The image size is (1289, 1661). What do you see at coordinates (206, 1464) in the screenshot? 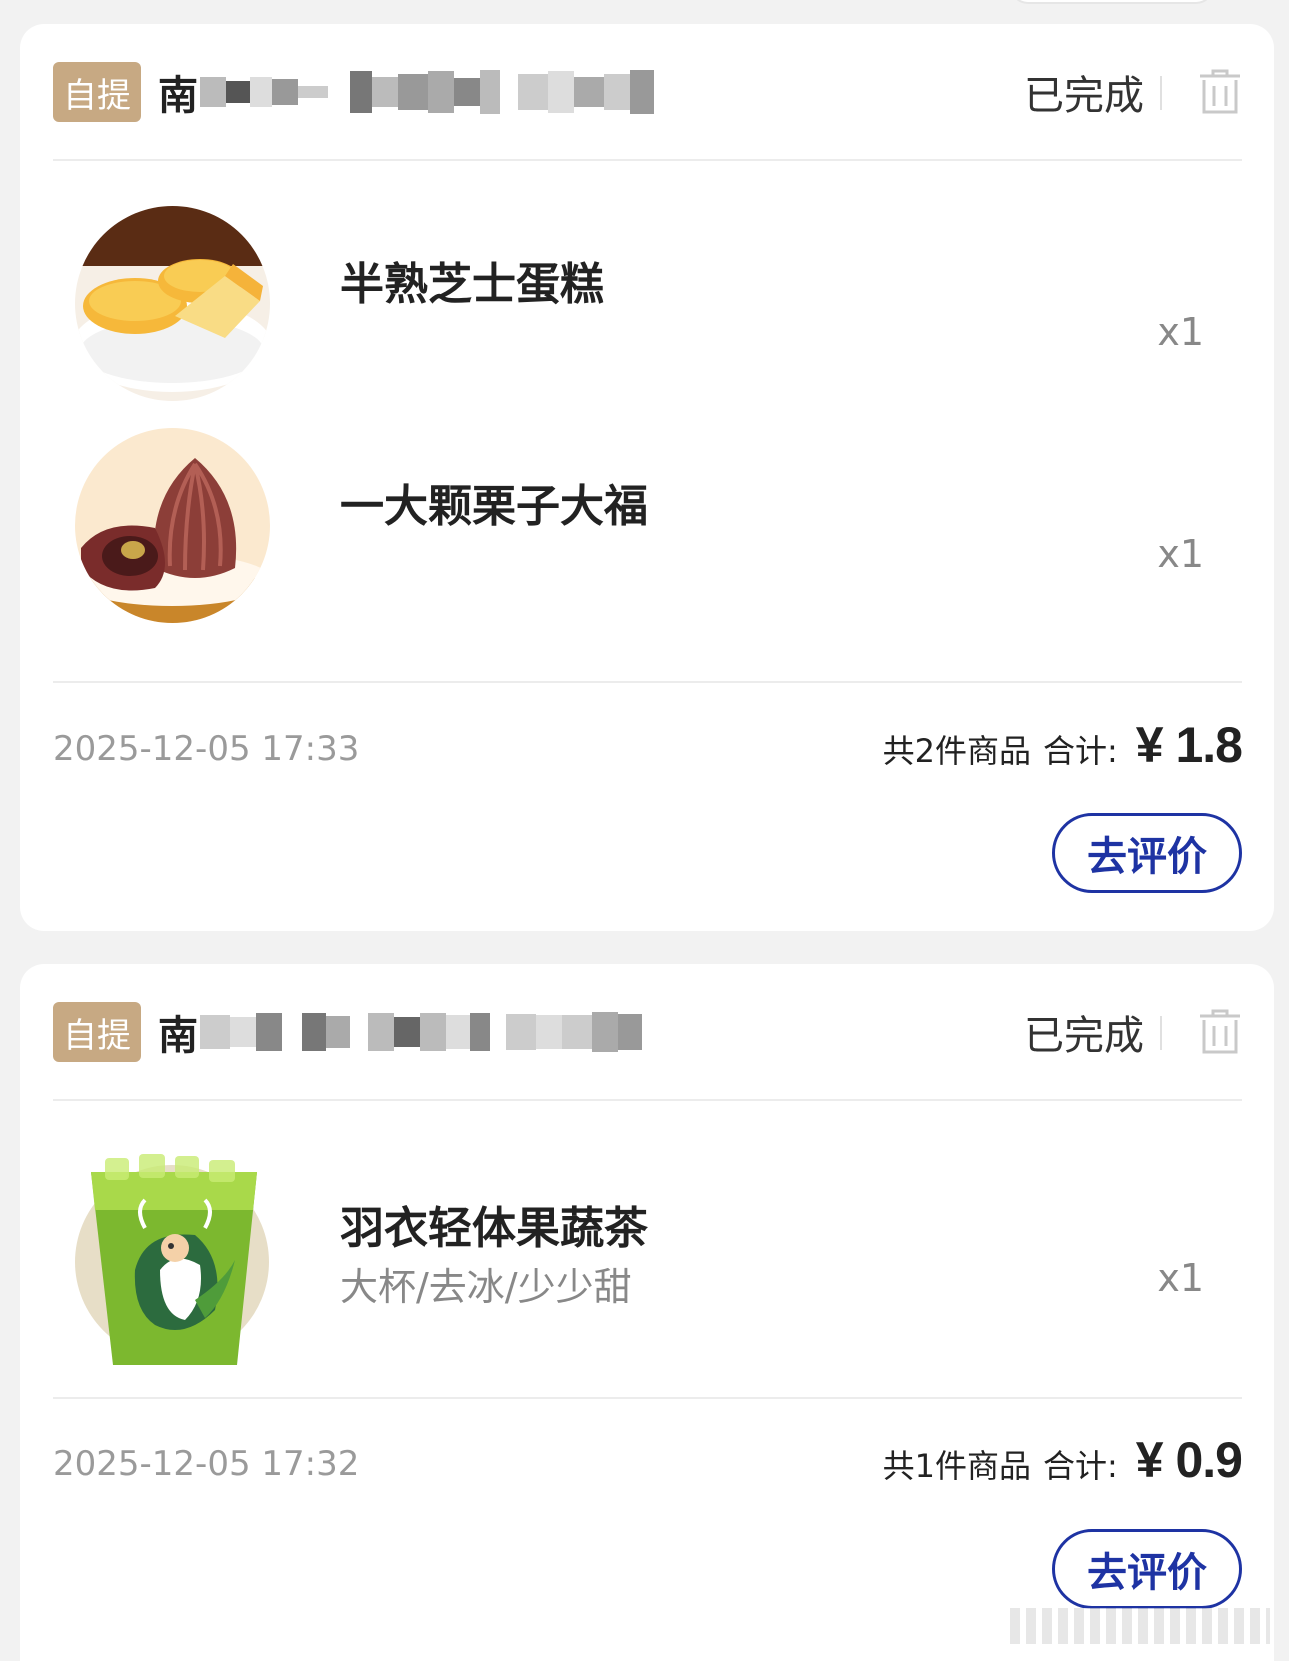
I see `order-timestamp: 2025-12-05 17:32` at bounding box center [206, 1464].